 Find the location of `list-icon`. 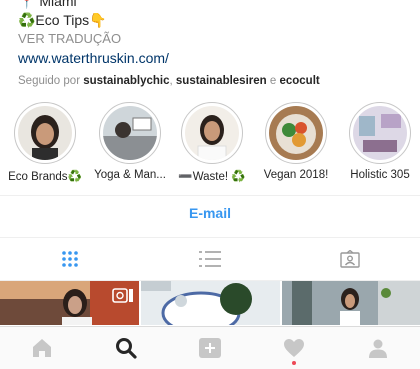

list-icon is located at coordinates (210, 259).